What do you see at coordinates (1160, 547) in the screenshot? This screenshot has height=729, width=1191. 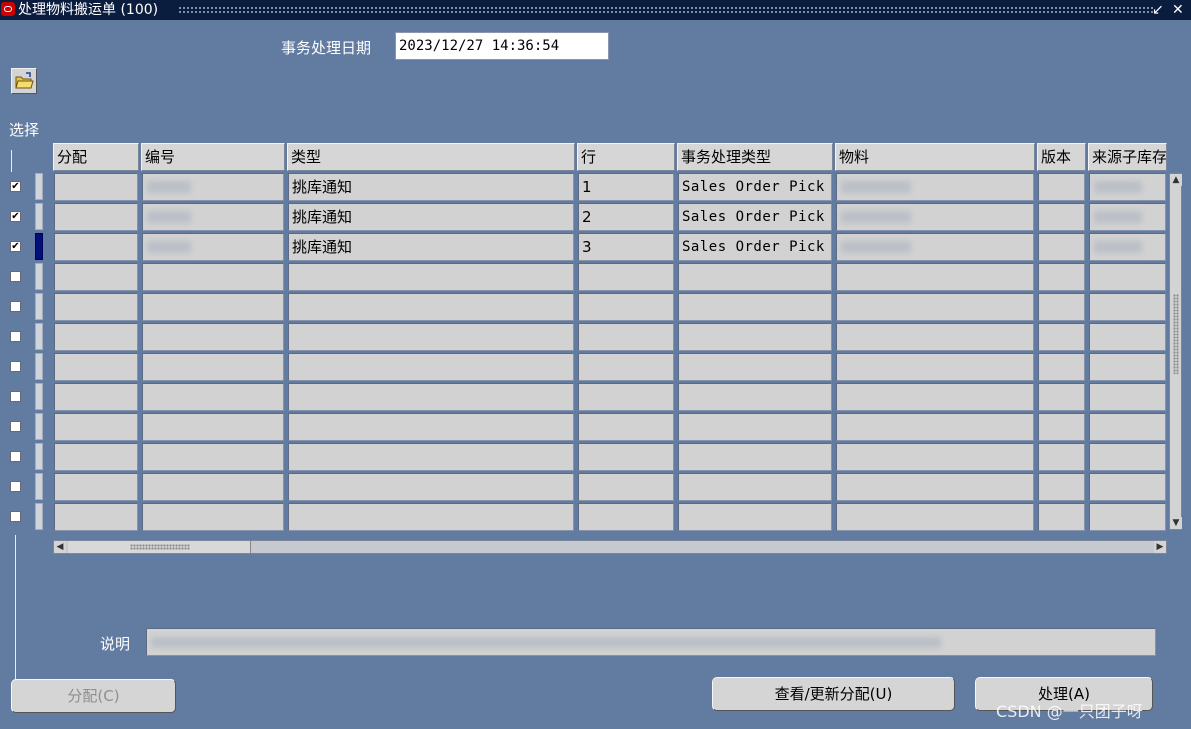 I see `scroll-right-icon: ▶` at bounding box center [1160, 547].